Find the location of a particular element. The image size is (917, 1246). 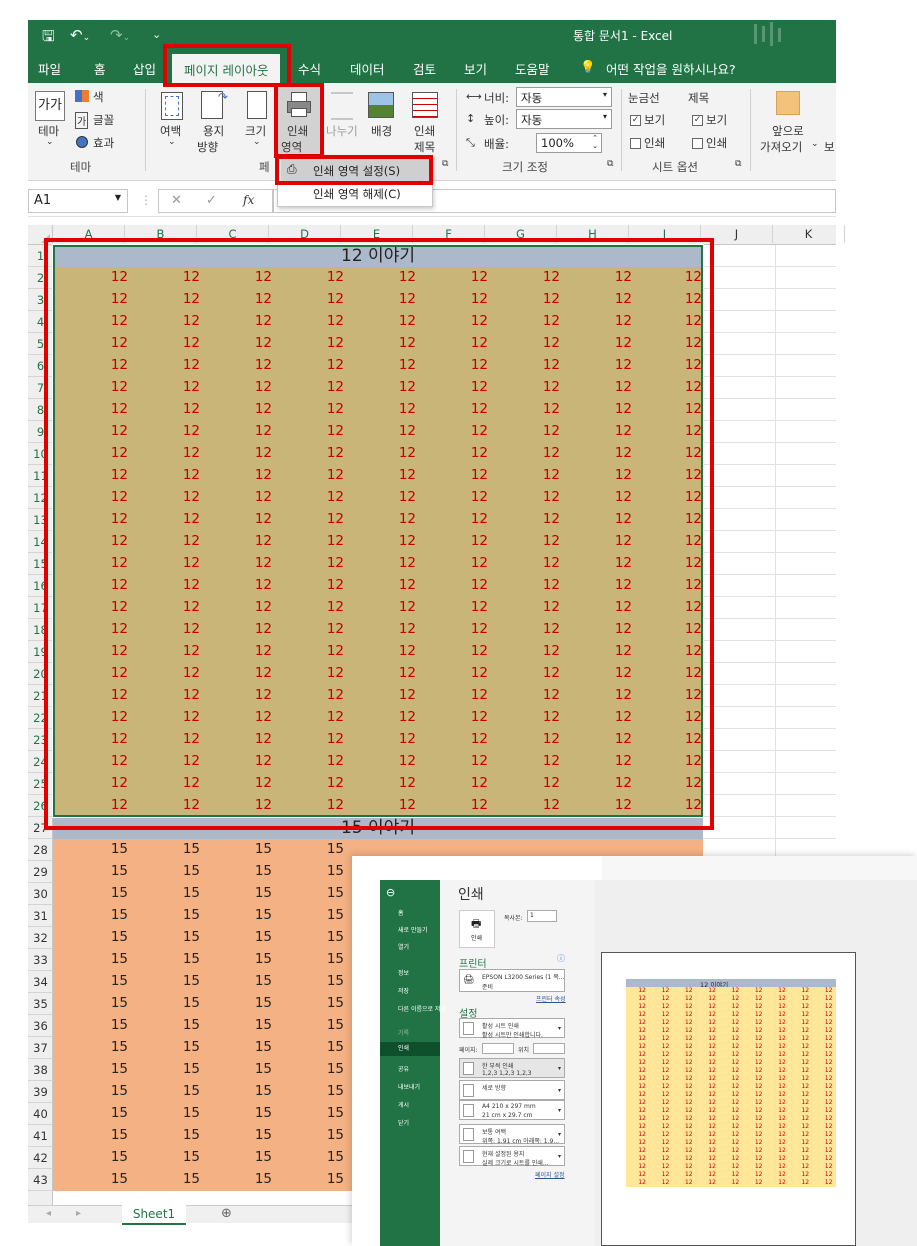

theme-colors-button: 색 is located at coordinates (98, 97).